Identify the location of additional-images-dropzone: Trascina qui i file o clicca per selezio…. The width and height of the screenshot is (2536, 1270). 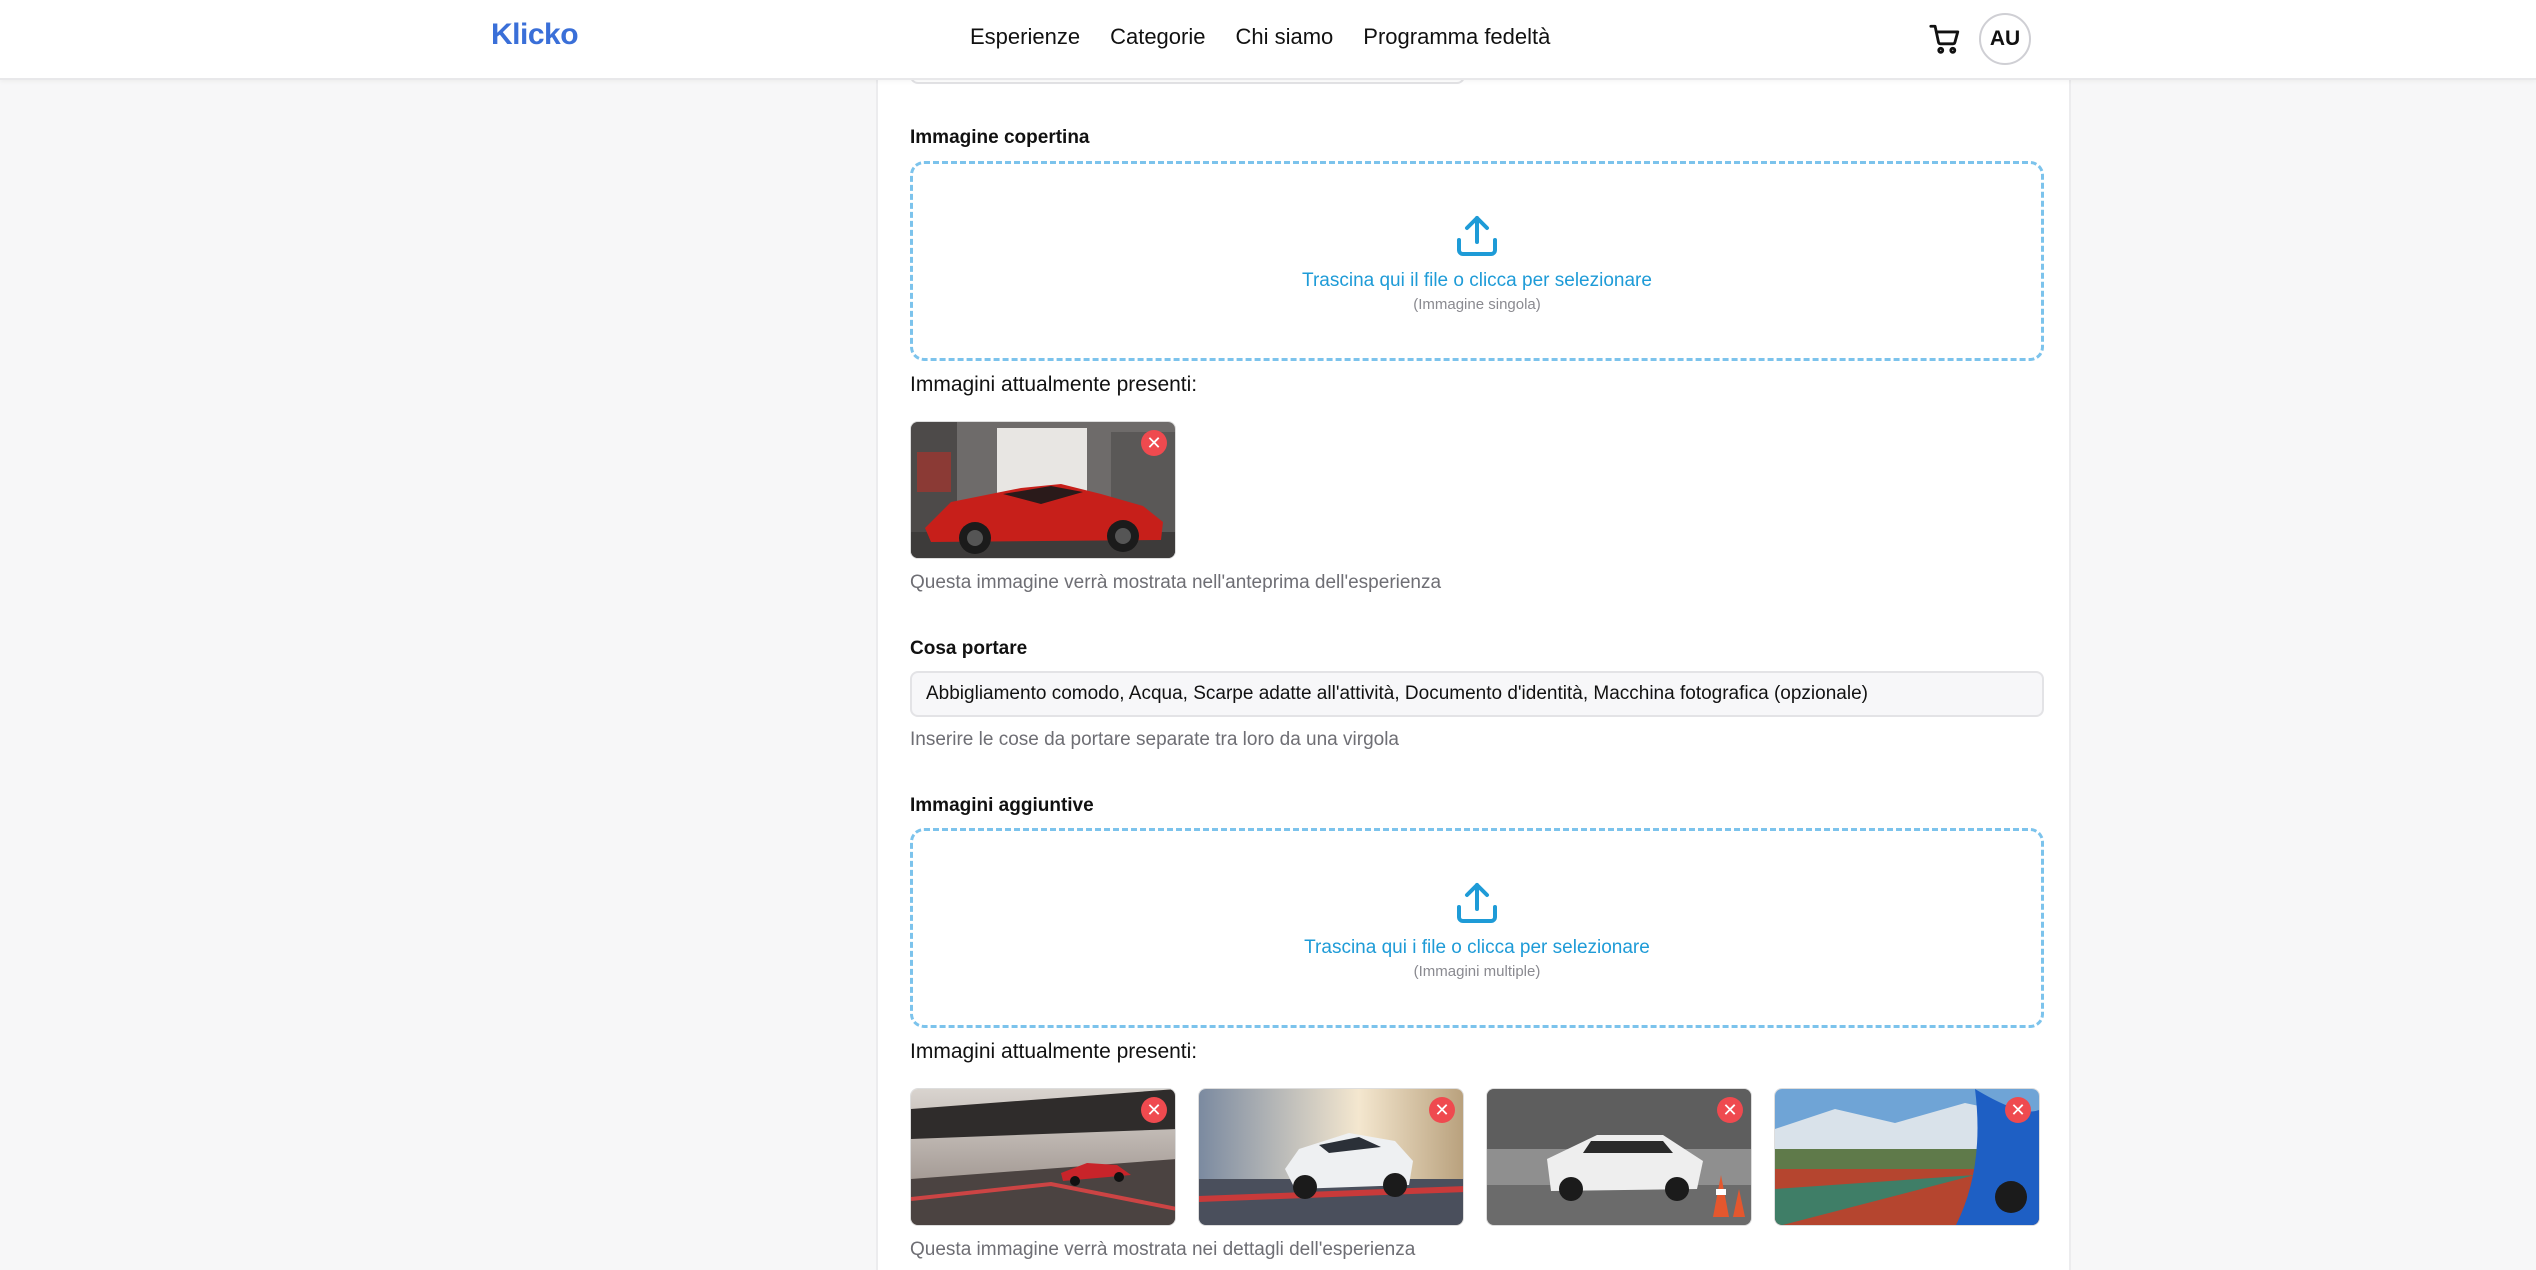
(1477, 928).